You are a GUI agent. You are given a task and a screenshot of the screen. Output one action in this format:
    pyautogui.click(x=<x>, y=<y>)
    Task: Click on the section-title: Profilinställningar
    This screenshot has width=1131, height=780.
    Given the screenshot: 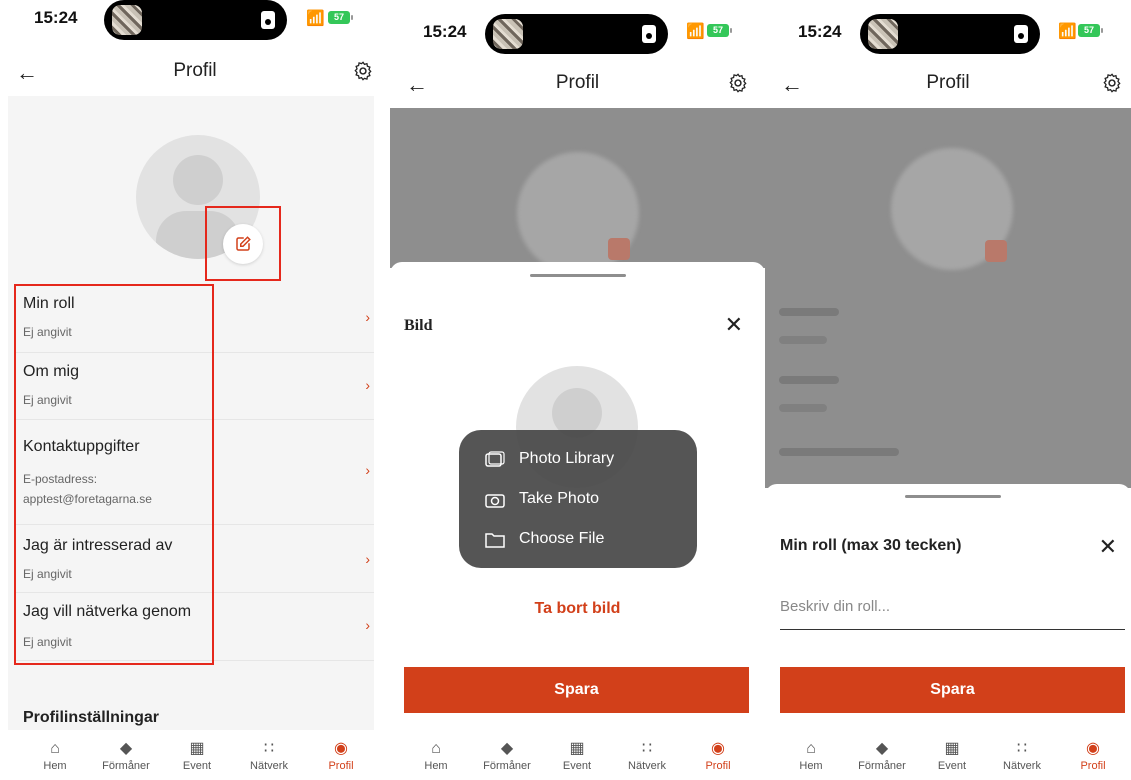 What is the action you would take?
    pyautogui.click(x=91, y=717)
    